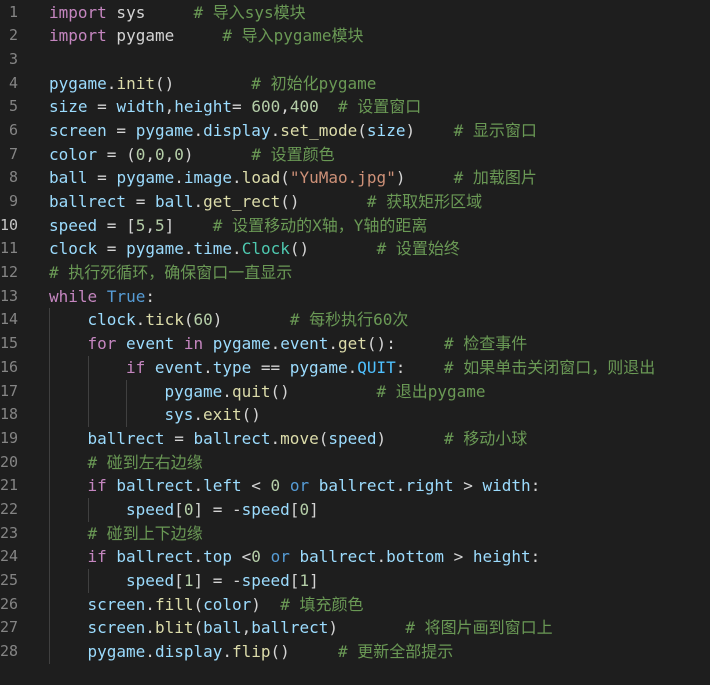 The height and width of the screenshot is (685, 710). I want to click on code-text: clock = pygame.time.Clock() # 设置始终, so click(254, 249).